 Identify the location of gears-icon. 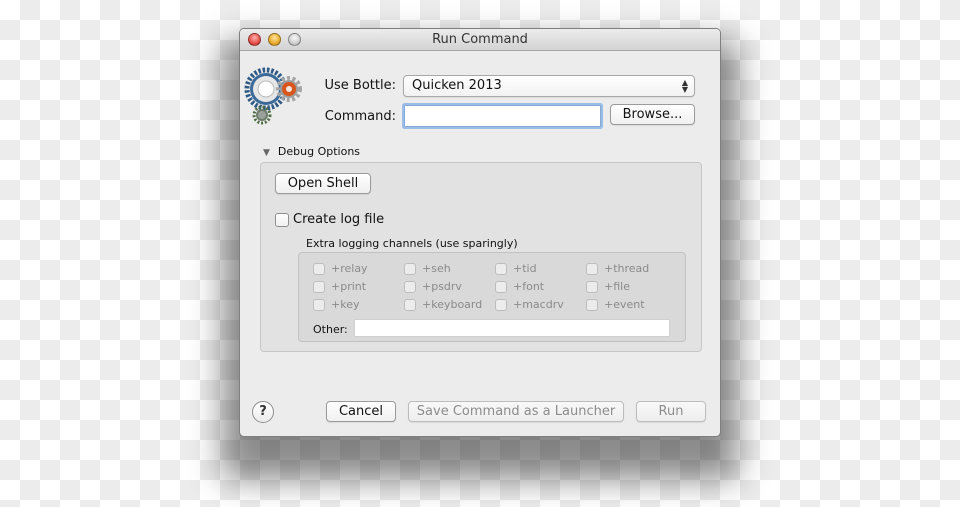
(273, 96).